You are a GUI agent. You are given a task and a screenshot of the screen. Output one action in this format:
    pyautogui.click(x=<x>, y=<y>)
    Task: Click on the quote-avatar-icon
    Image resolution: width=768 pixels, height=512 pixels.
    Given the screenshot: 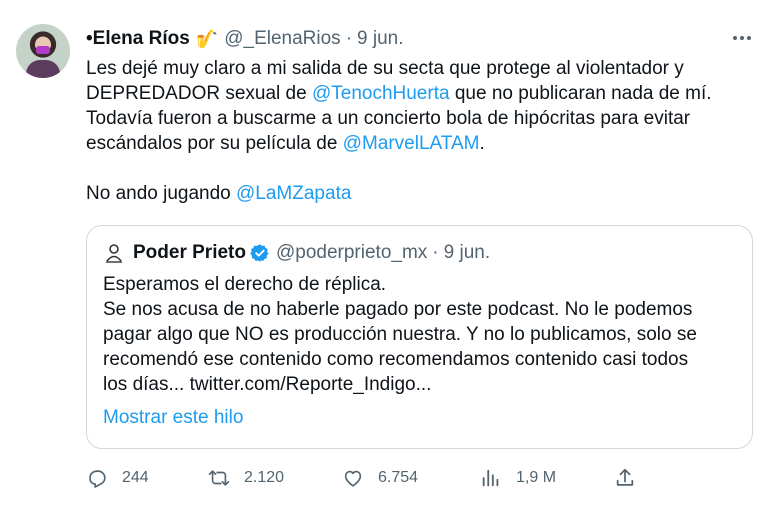 What is the action you would take?
    pyautogui.click(x=114, y=253)
    